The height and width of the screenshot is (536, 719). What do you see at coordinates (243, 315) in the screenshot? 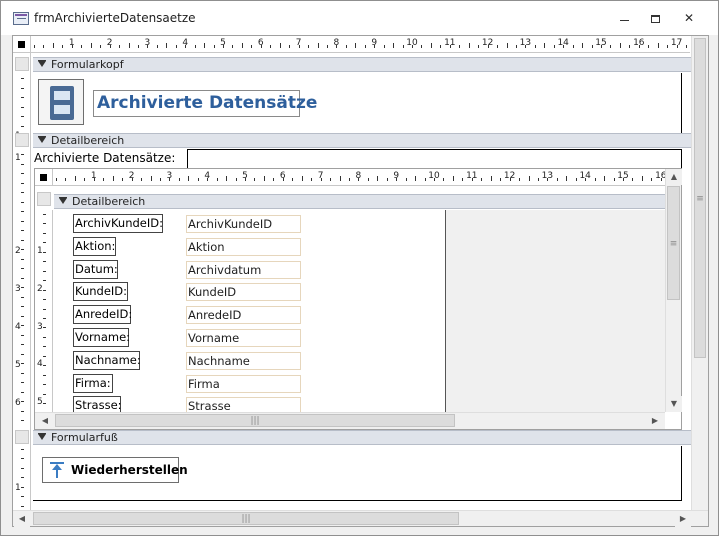
I see `field-textbox: AnredeID` at bounding box center [243, 315].